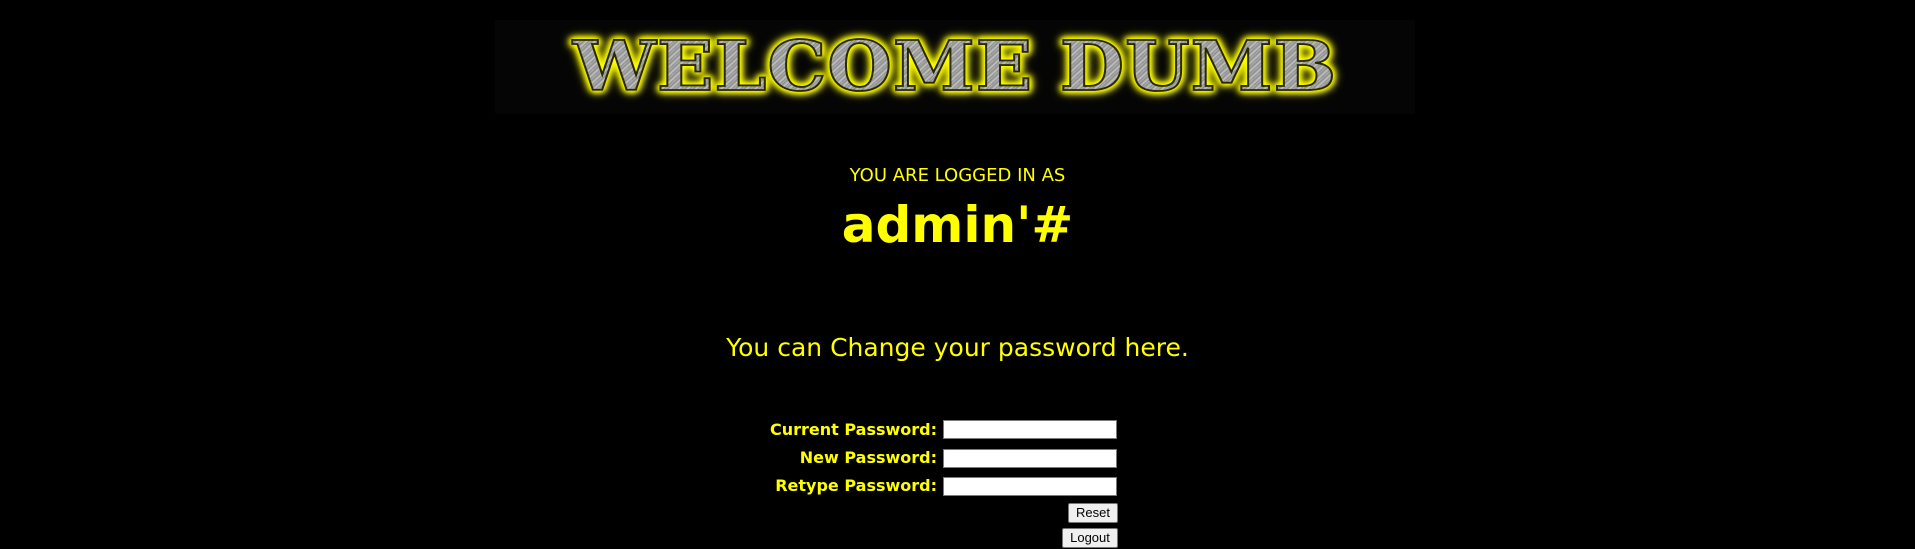 This screenshot has width=1915, height=549. What do you see at coordinates (957, 347) in the screenshot?
I see `change-password-message: You can Change your password here.` at bounding box center [957, 347].